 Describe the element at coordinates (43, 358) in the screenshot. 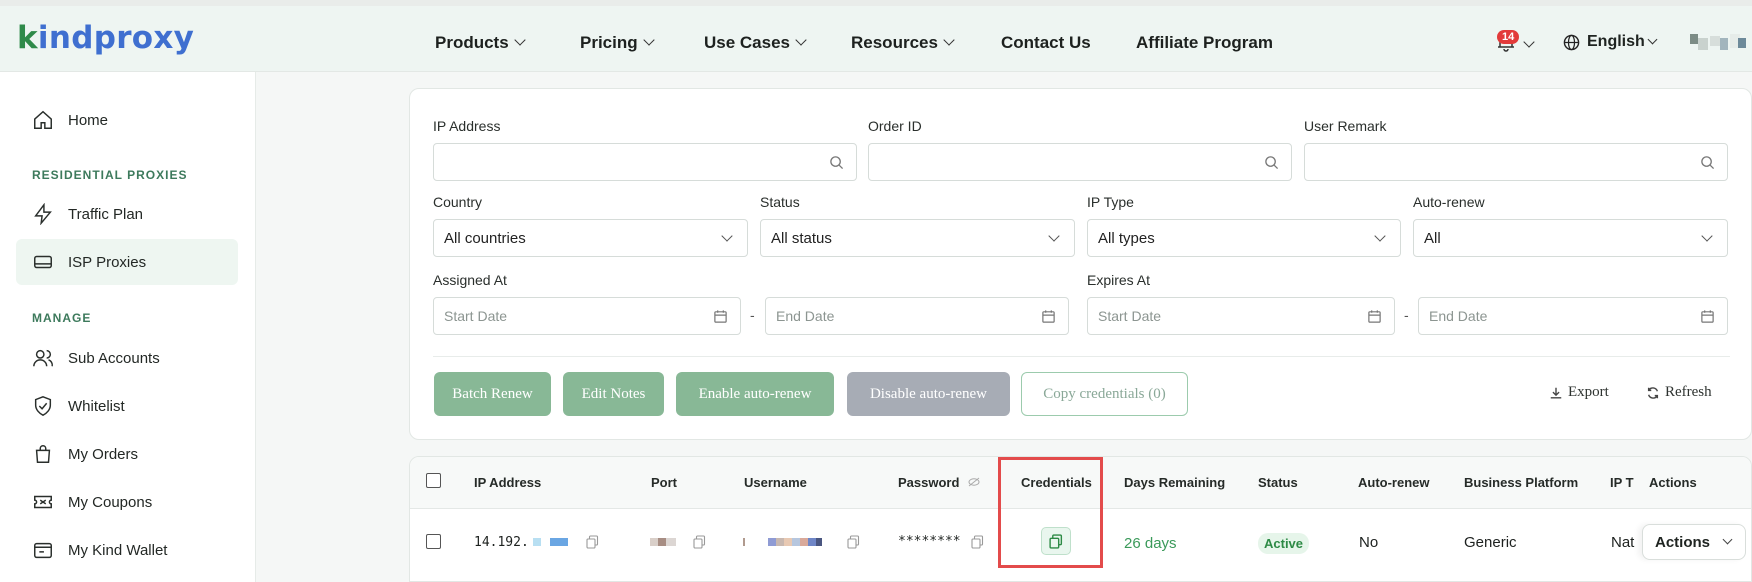

I see `users-icon` at that location.